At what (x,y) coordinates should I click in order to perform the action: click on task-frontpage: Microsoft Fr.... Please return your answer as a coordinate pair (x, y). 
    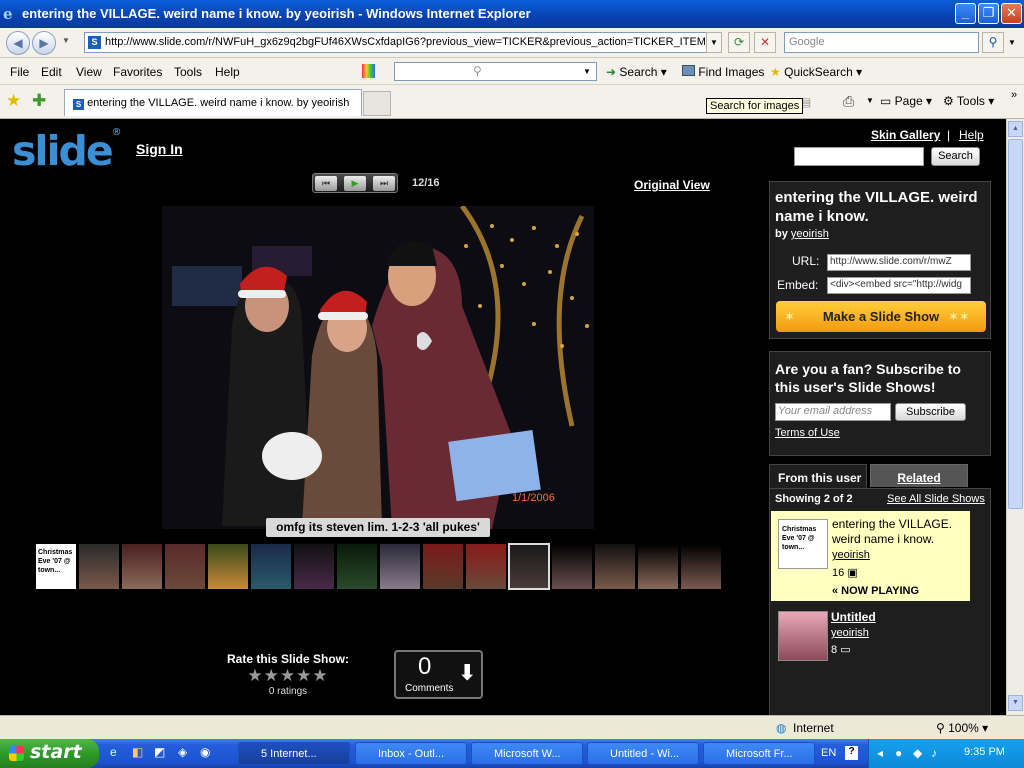
    Looking at the image, I should click on (759, 753).